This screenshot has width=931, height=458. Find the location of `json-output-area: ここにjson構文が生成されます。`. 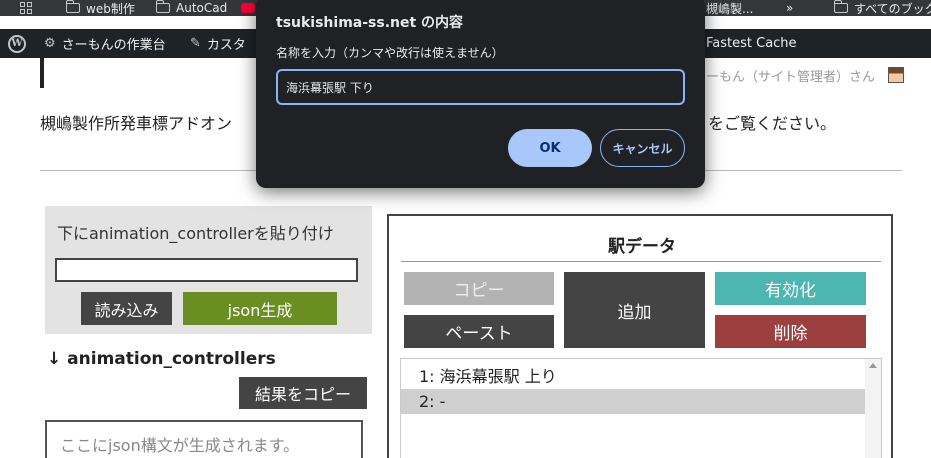

json-output-area: ここにjson構文が生成されます。 is located at coordinates (204, 439).